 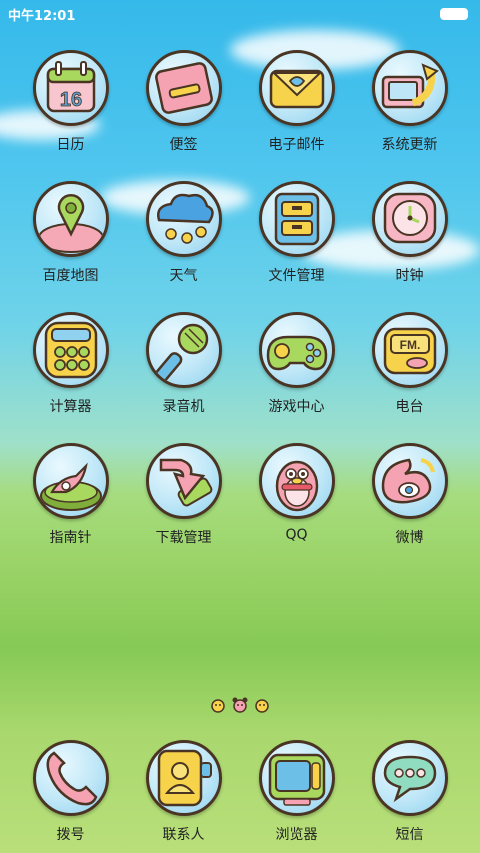 What do you see at coordinates (70, 100) in the screenshot?
I see `svg-text: 16` at bounding box center [70, 100].